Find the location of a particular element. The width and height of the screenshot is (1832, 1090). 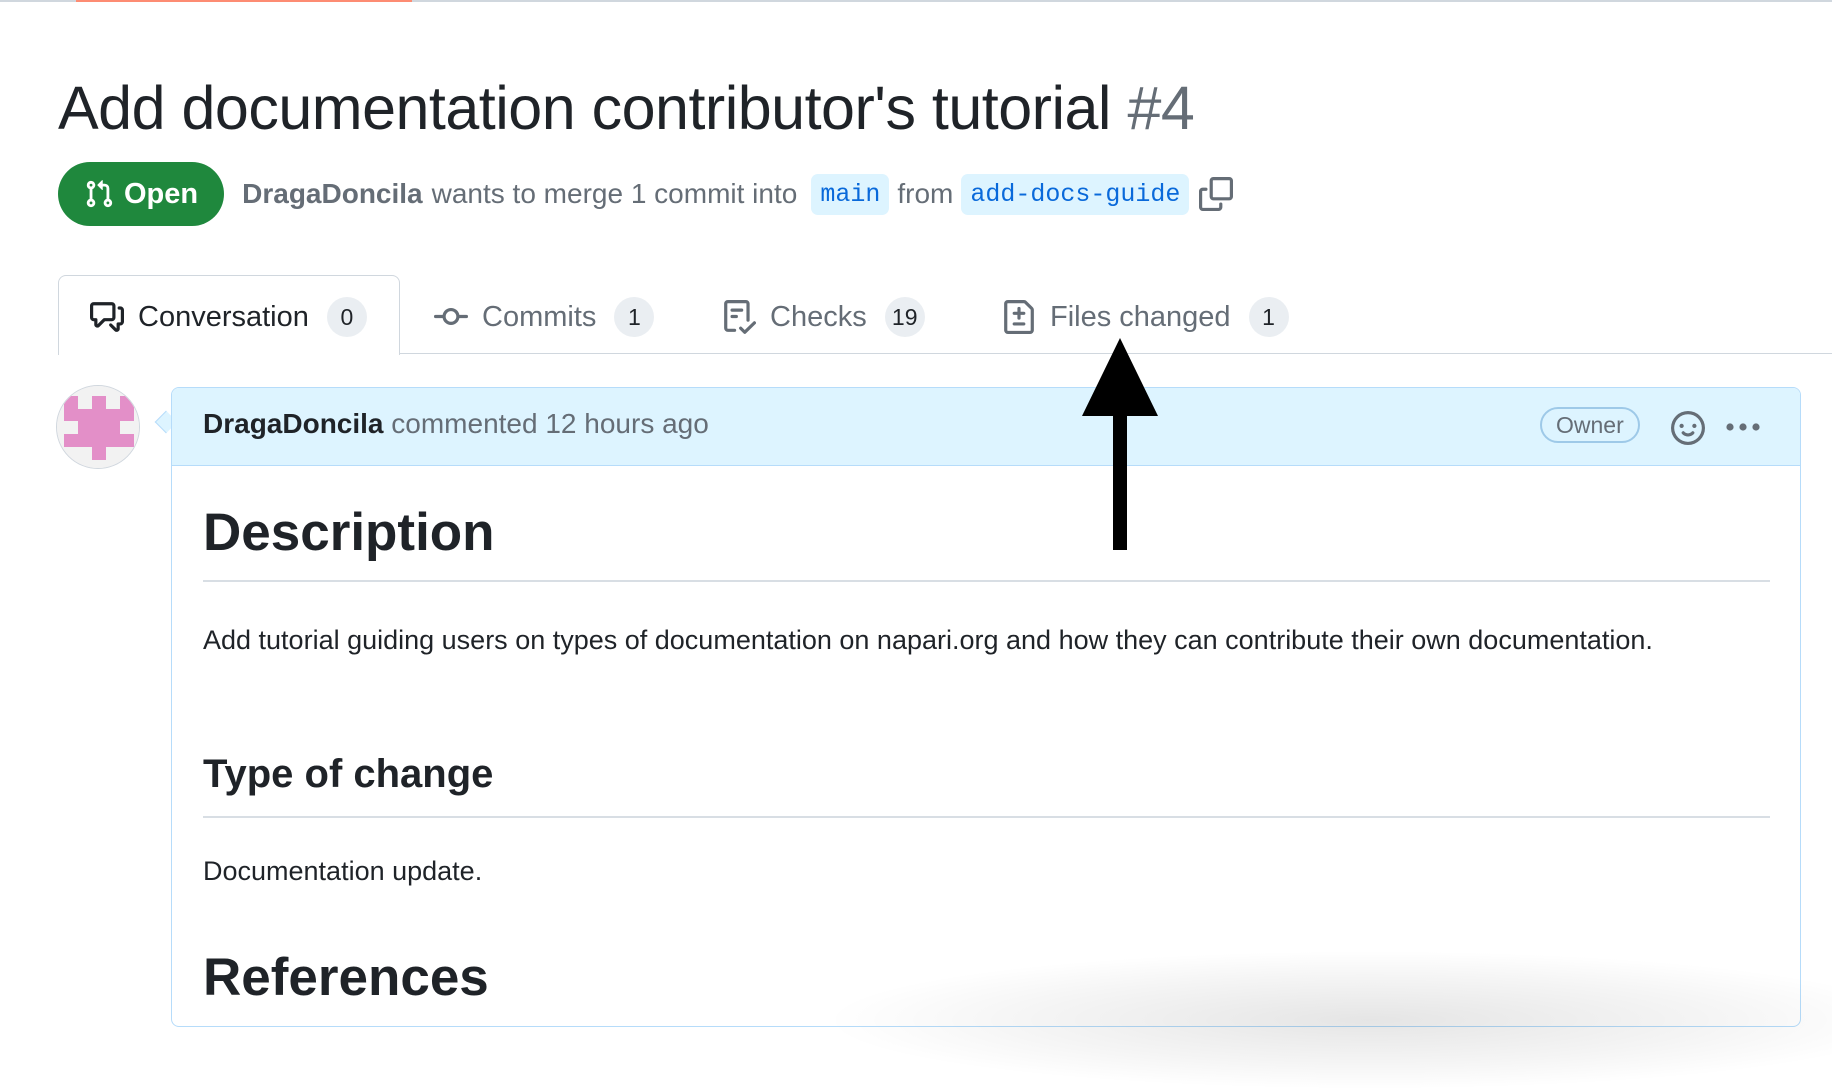

merge-text: wants to merge 1 commit into is located at coordinates (614, 193).